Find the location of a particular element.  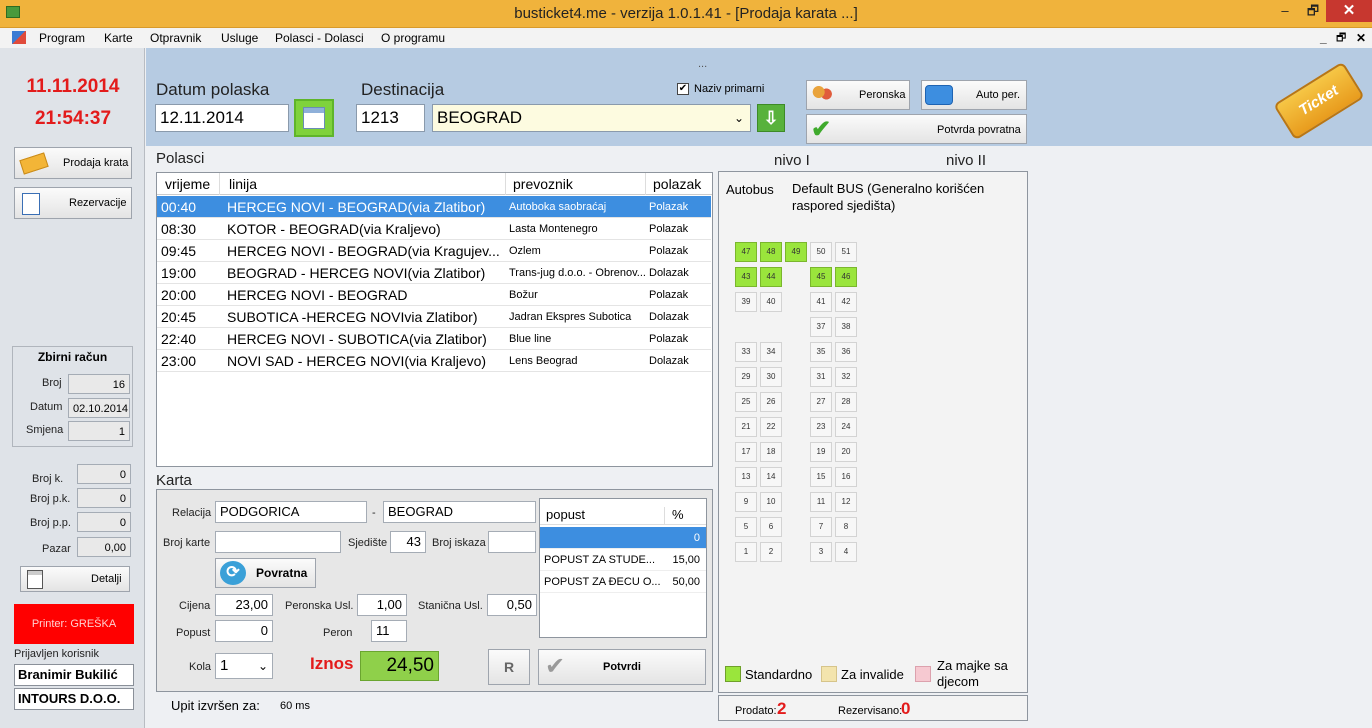

seat-24: 24 is located at coordinates (846, 427).